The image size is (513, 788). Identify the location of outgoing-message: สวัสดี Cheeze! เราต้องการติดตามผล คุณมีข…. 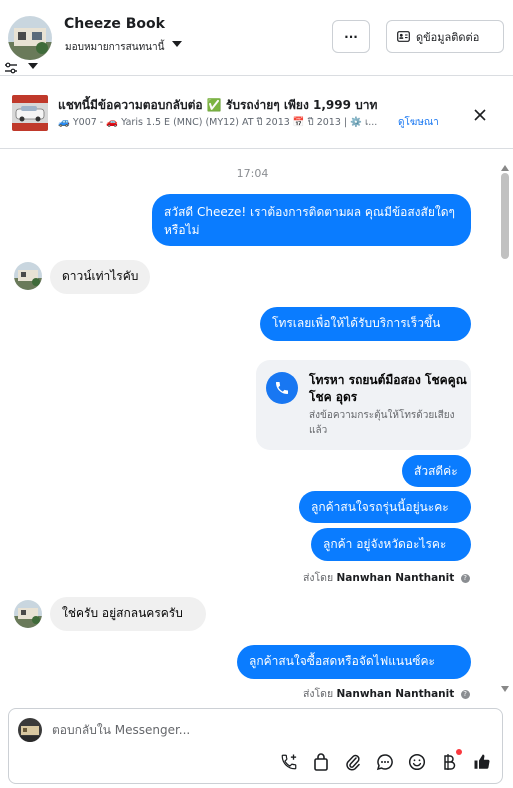
(311, 220).